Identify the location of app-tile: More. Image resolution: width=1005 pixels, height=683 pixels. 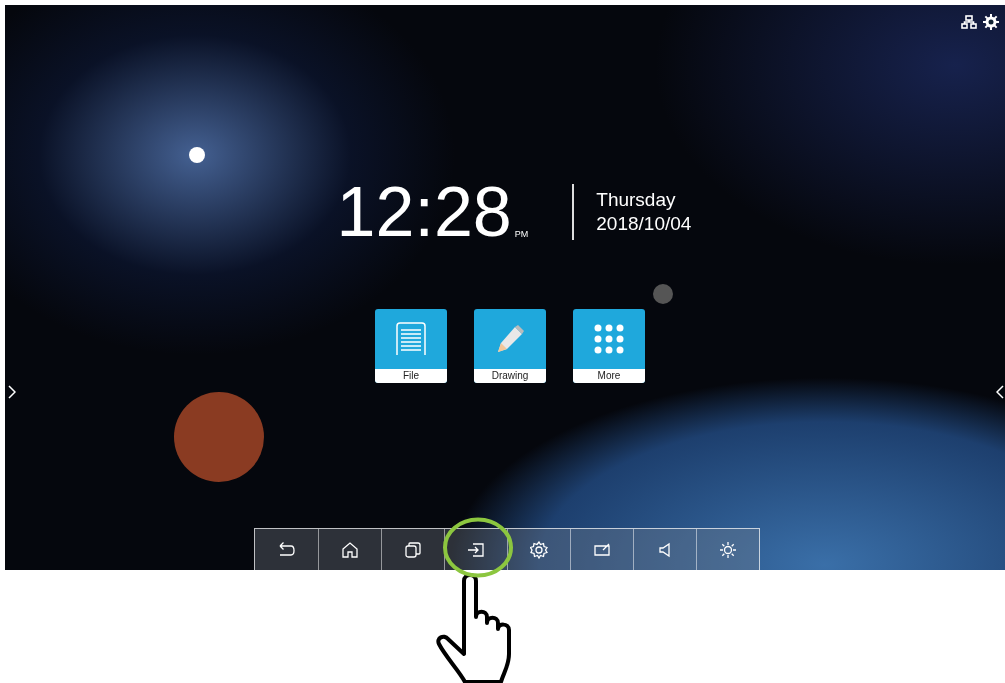
(609, 346).